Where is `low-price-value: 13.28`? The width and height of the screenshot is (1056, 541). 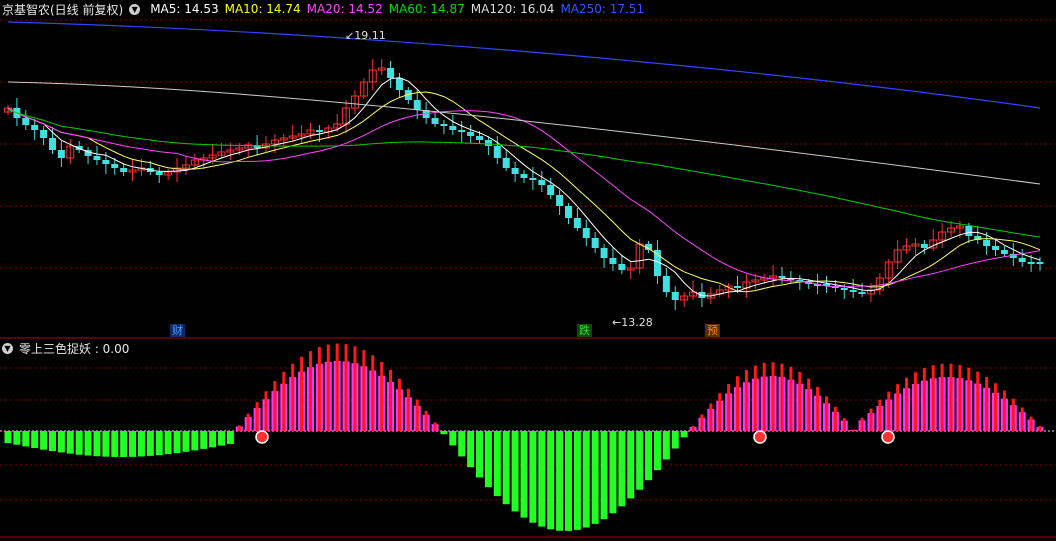 low-price-value: 13.28 is located at coordinates (637, 322).